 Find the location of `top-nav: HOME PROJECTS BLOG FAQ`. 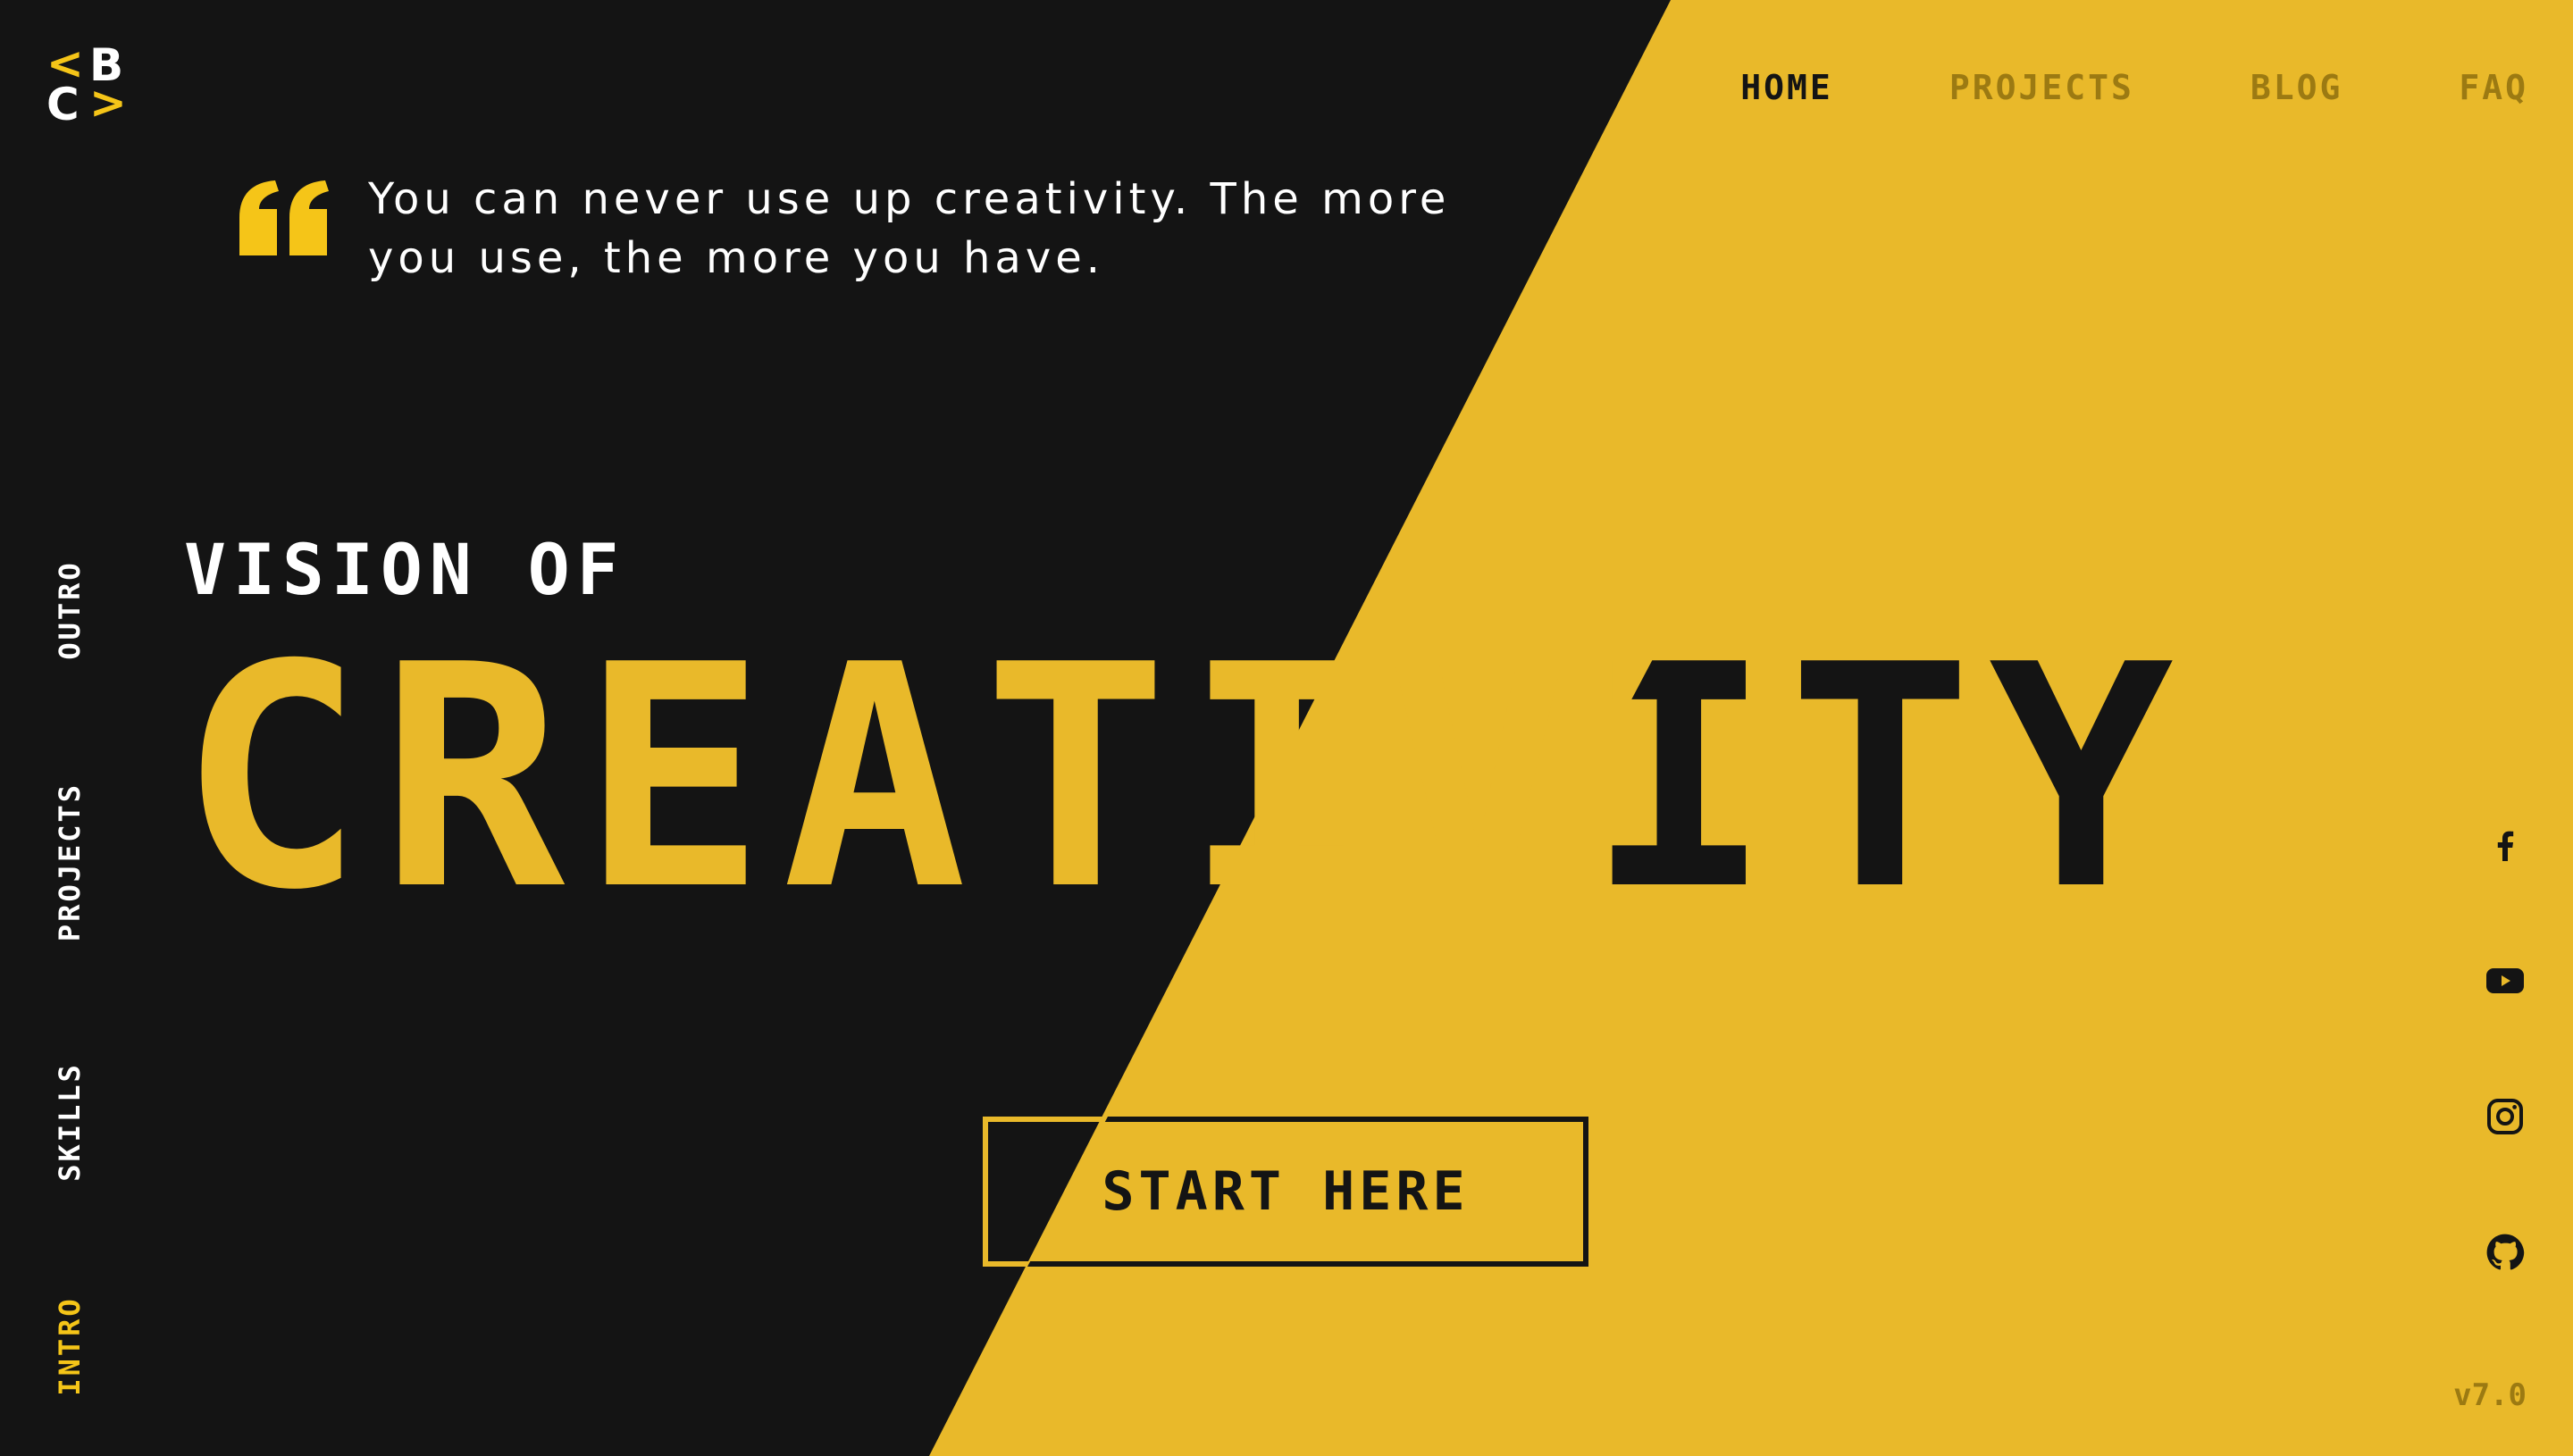

top-nav: HOME PROJECTS BLOG FAQ is located at coordinates (2134, 87).